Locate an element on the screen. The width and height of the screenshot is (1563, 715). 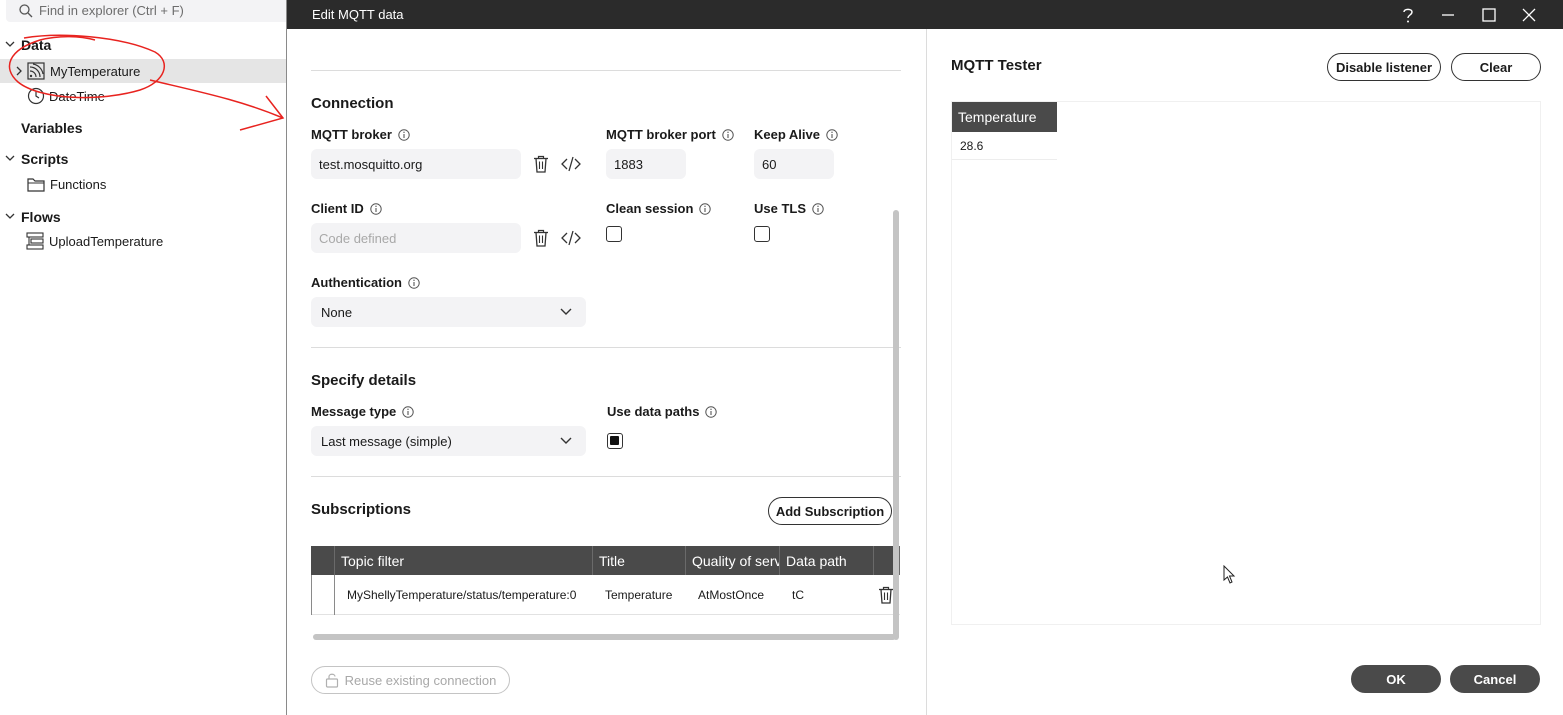
tester-title: MQTT Tester is located at coordinates (996, 65).